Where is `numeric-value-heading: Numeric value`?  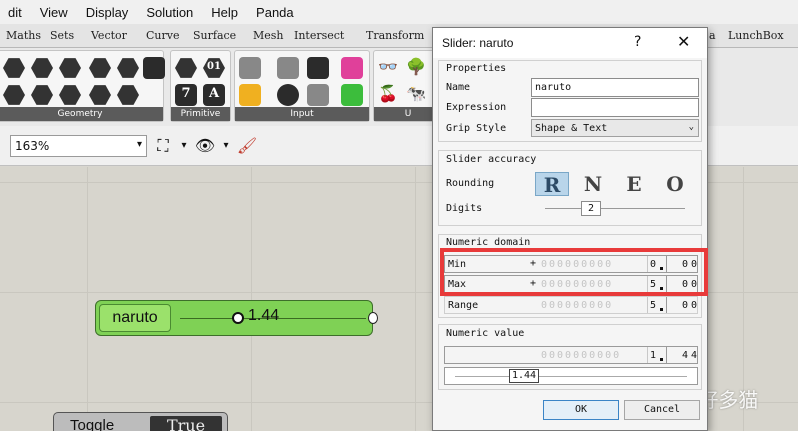
numeric-value-heading: Numeric value is located at coordinates (485, 333).